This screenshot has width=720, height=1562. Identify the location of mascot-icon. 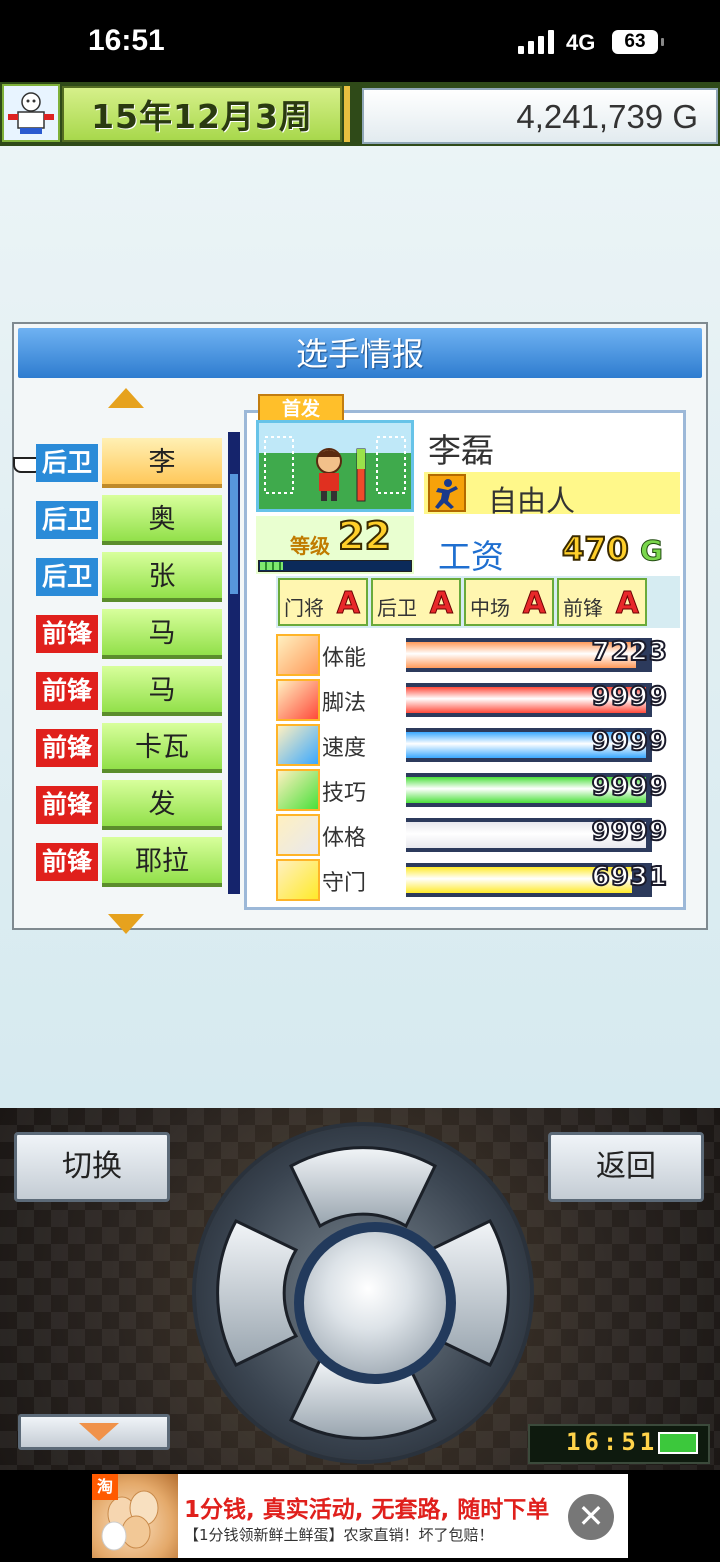
(31, 113).